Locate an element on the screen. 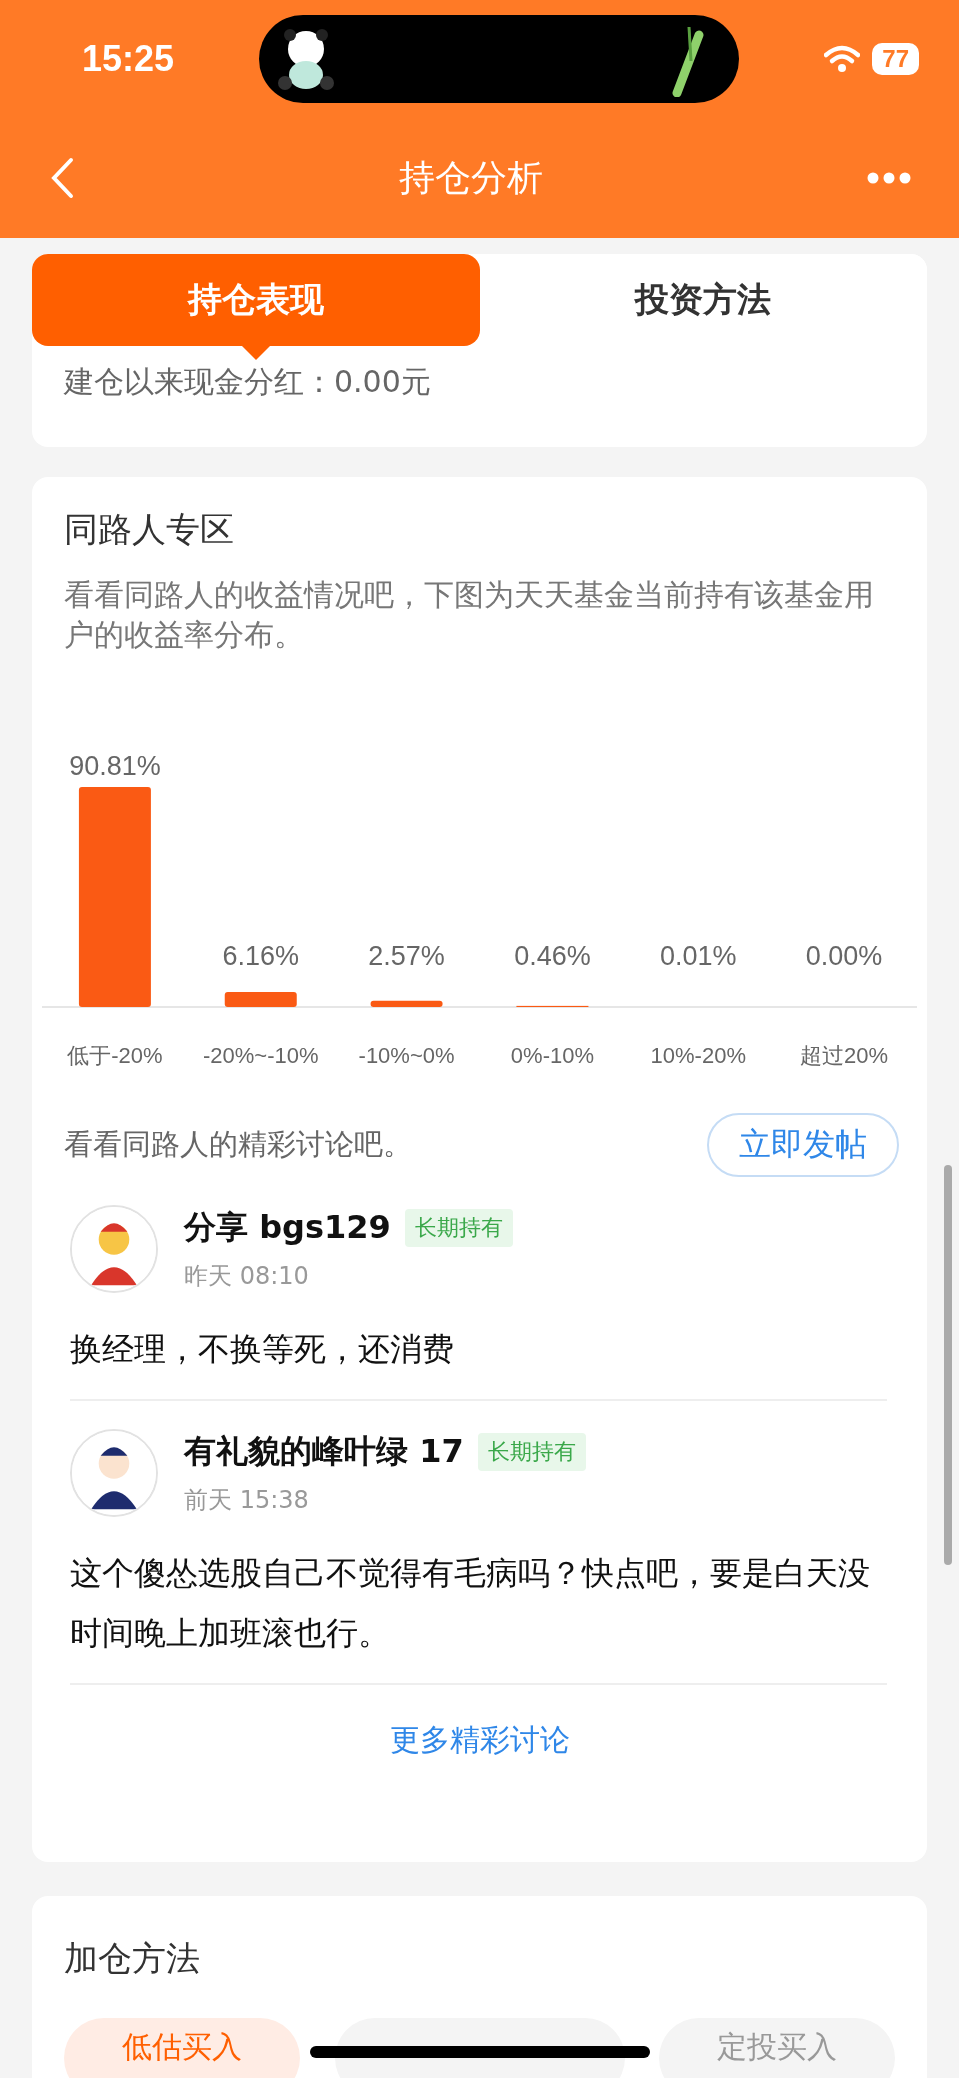 This screenshot has width=959, height=2078. tab: 持仓表现 is located at coordinates (256, 300).